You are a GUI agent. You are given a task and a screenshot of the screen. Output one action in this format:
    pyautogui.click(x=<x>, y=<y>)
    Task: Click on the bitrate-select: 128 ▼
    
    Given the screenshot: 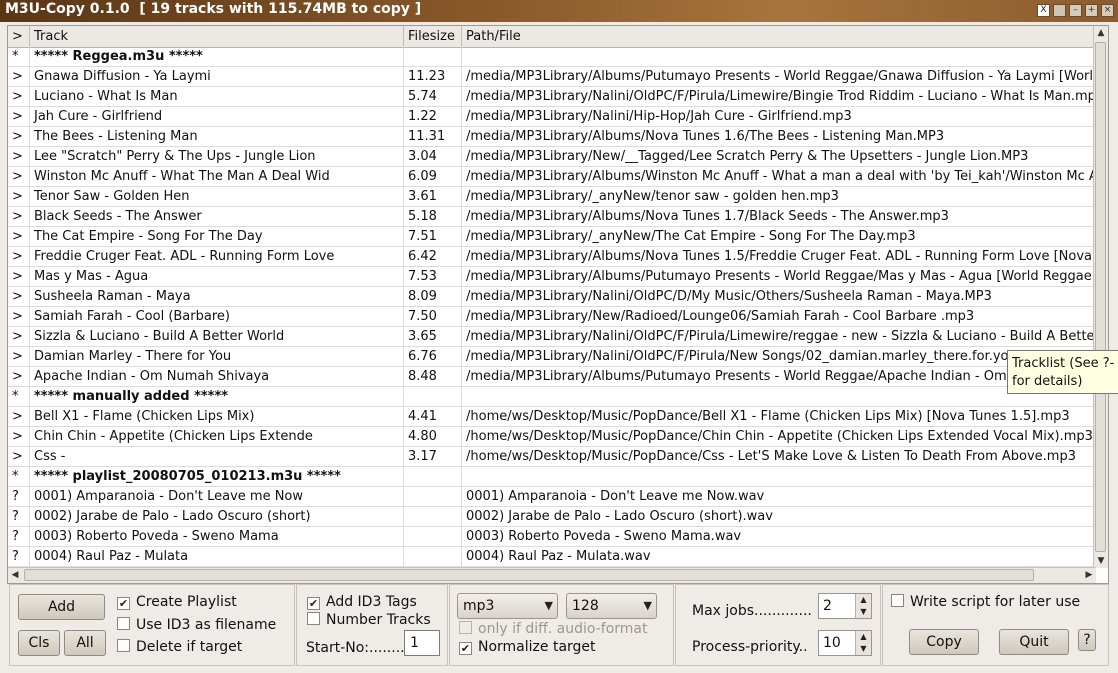 What is the action you would take?
    pyautogui.click(x=611, y=606)
    